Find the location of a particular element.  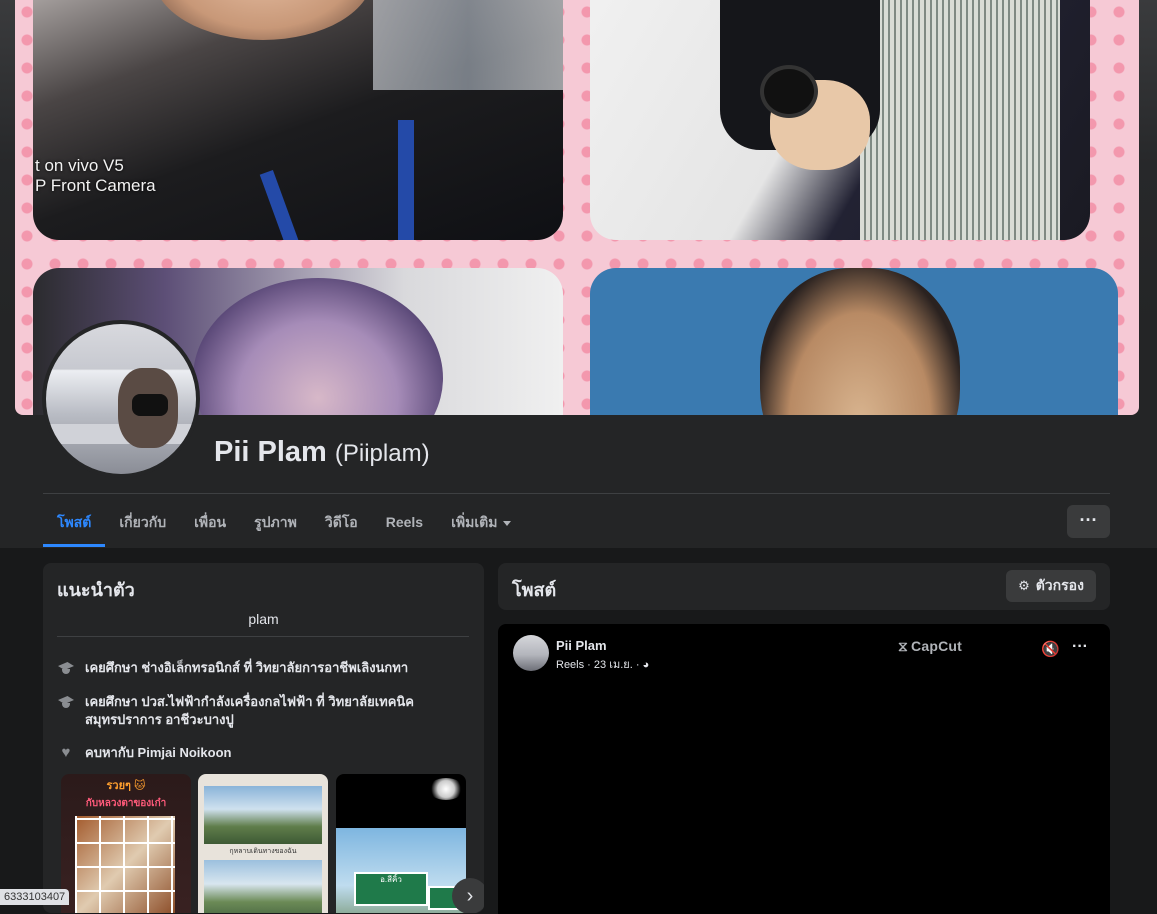

capcut-watermark: ⧖ CapCut is located at coordinates (930, 646).